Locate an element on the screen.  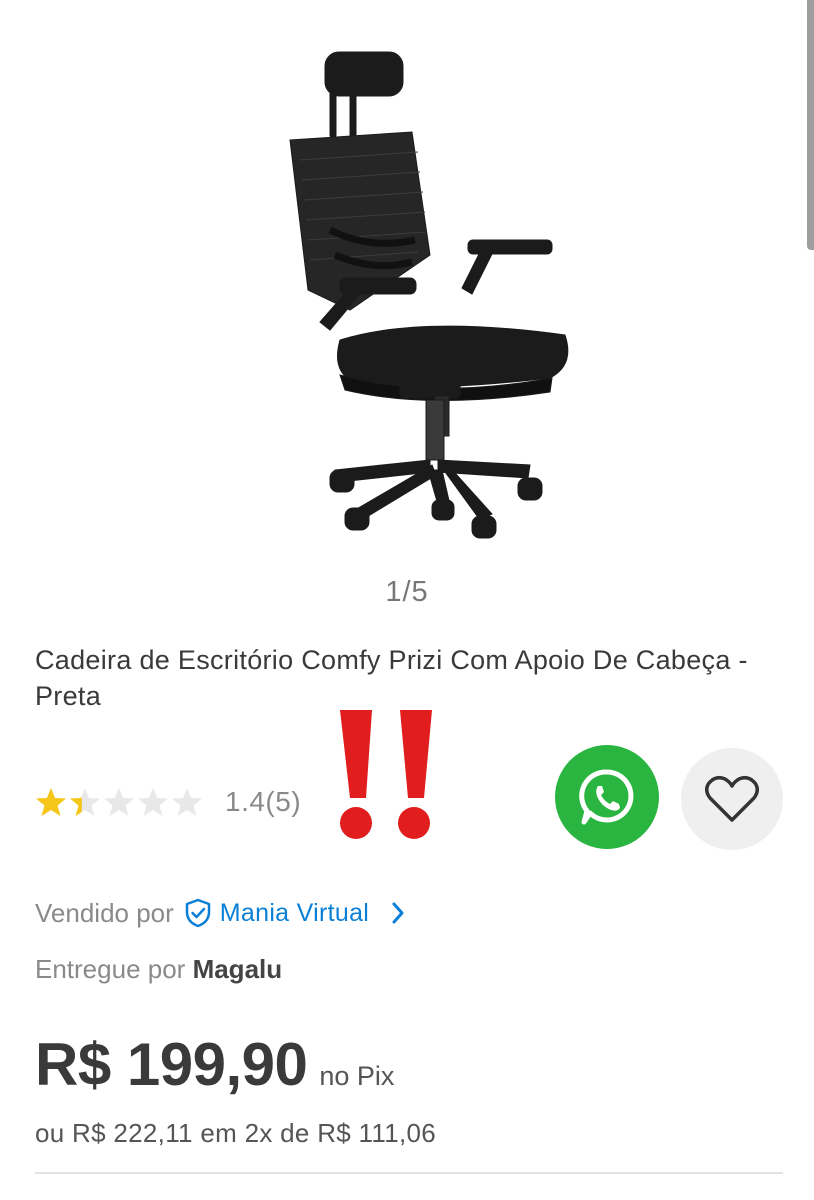
delivery-info: Entregue por Magalu is located at coordinates (158, 969).